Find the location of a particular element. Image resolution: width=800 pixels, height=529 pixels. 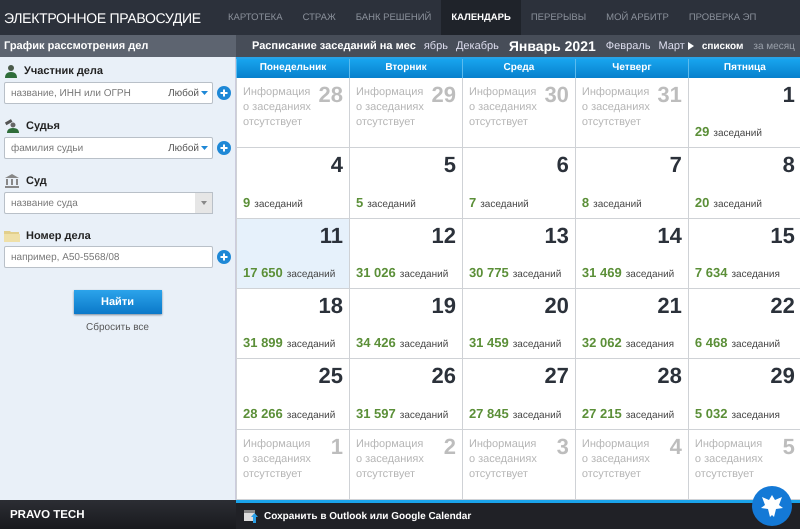

day-number: 27 is located at coordinates (556, 376).